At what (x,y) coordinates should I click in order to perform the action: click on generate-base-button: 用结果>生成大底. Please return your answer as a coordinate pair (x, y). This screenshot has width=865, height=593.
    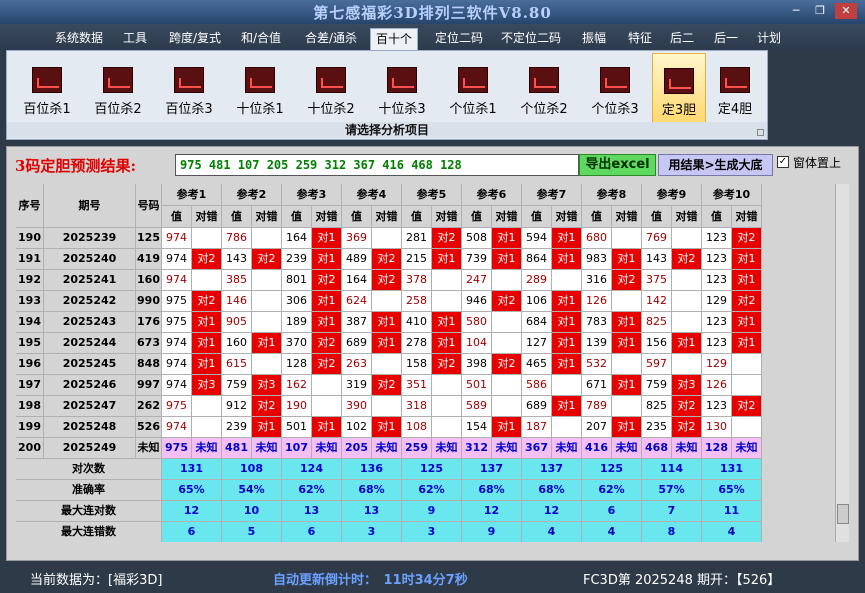
    Looking at the image, I should click on (715, 165).